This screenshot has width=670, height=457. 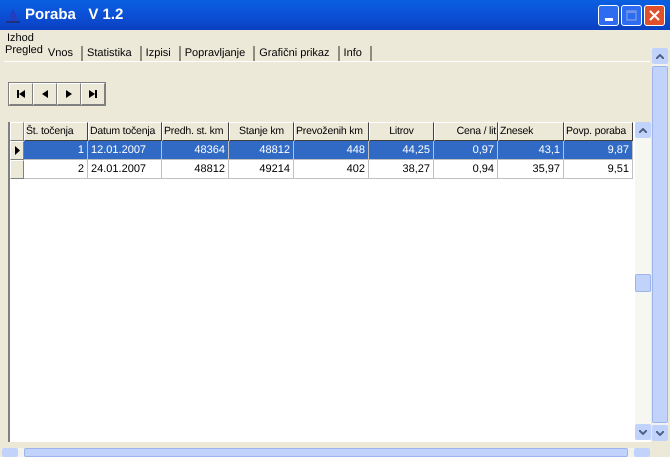 I want to click on column-header: Znesek, so click(x=531, y=131).